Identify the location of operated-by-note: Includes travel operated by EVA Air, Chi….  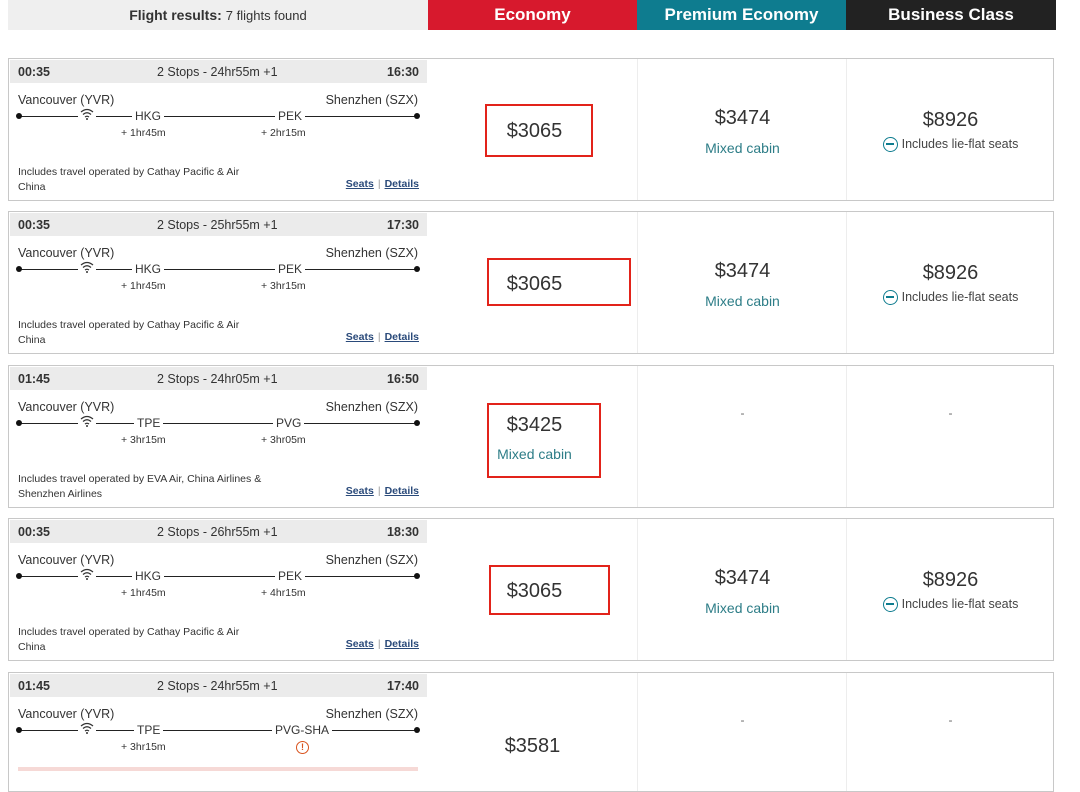
(140, 486).